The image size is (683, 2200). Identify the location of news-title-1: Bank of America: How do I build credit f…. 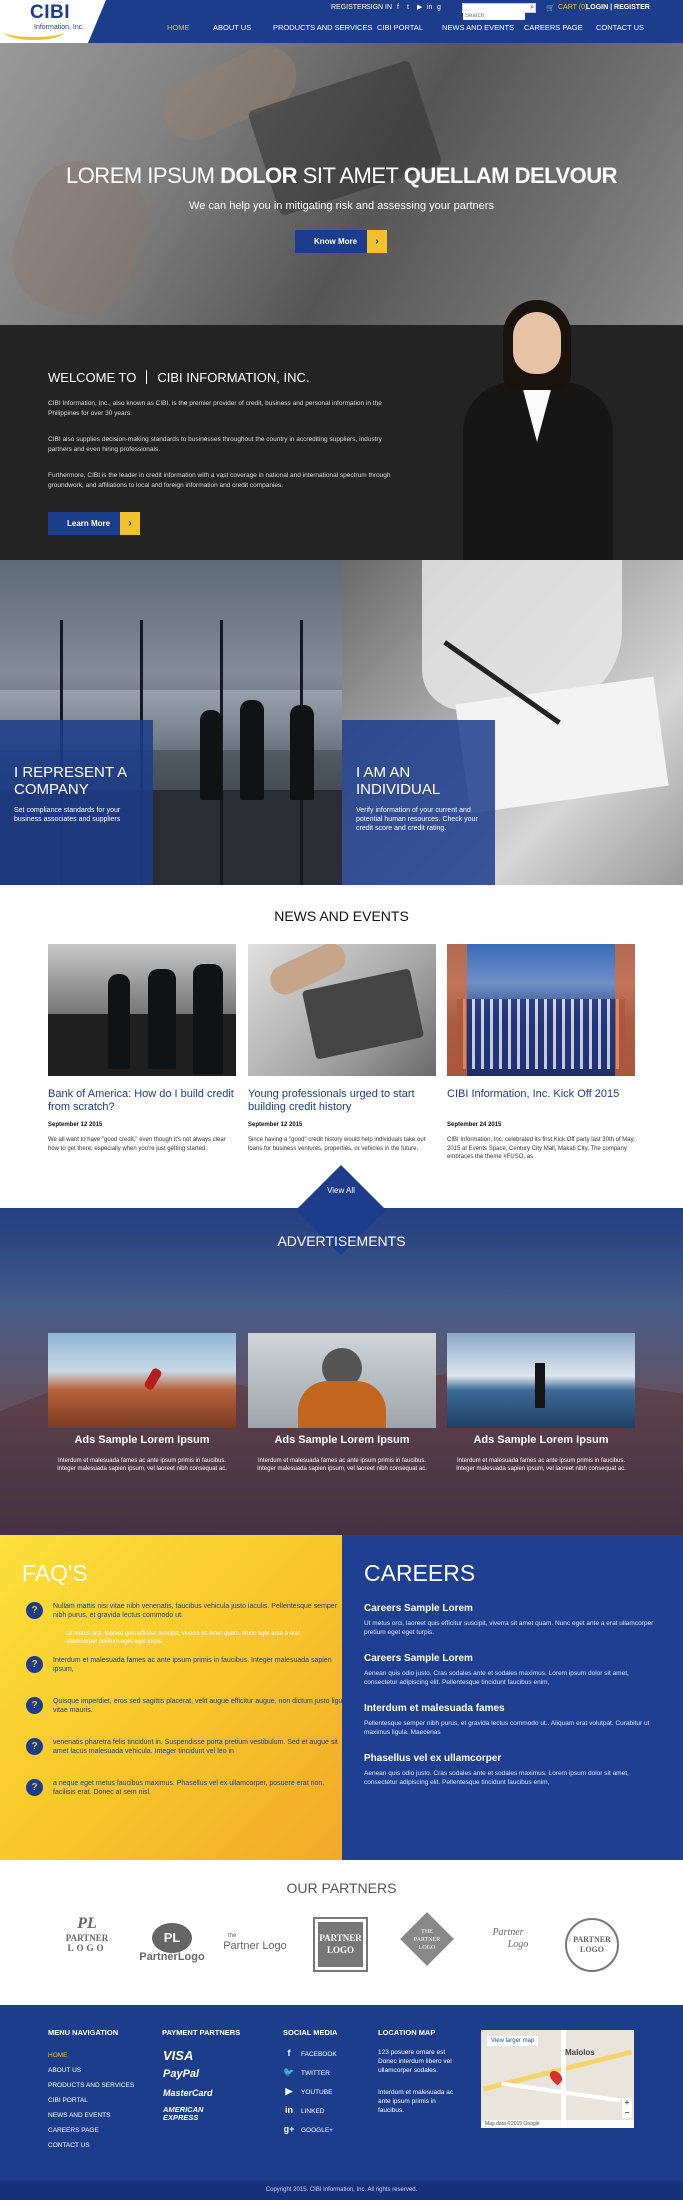
(143, 1101).